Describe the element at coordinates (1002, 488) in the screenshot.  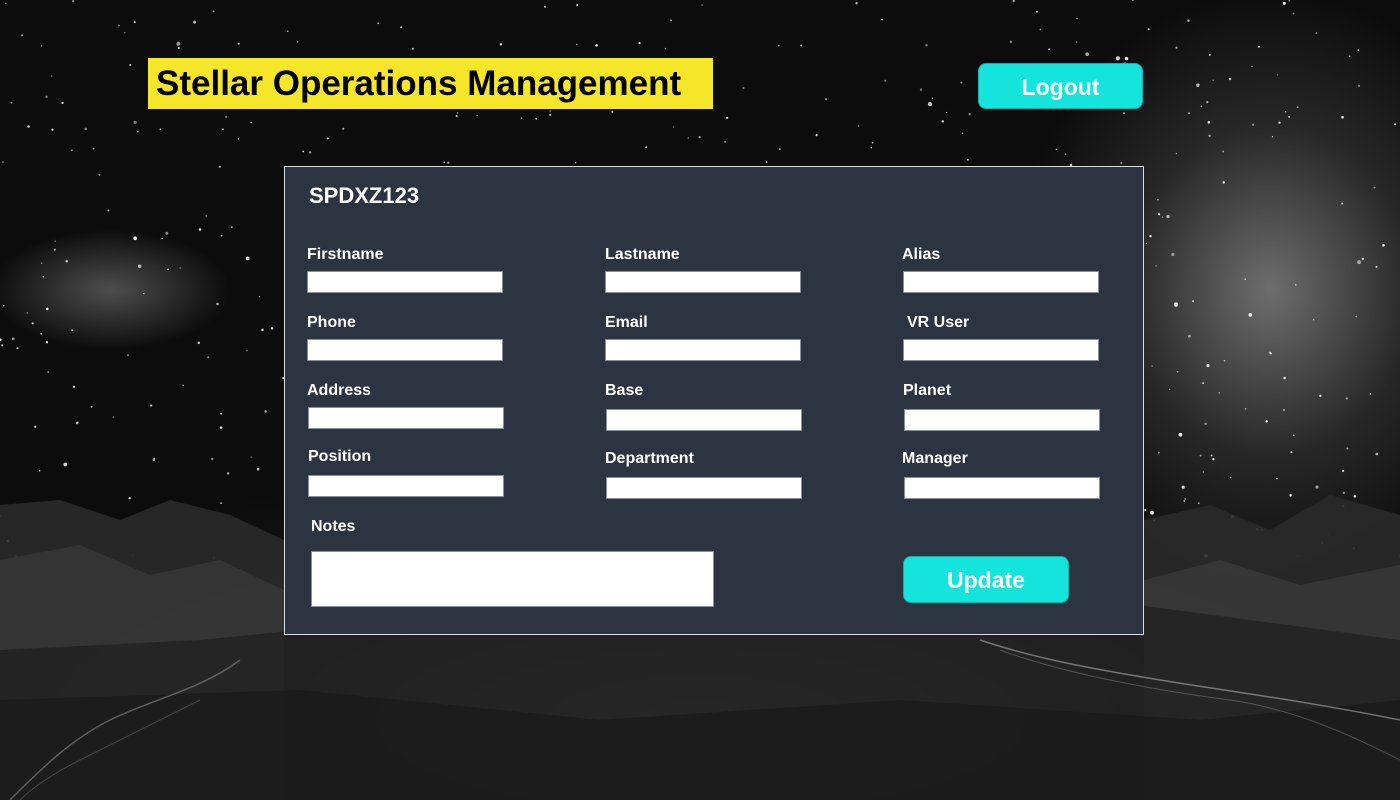
I see `manager-input` at that location.